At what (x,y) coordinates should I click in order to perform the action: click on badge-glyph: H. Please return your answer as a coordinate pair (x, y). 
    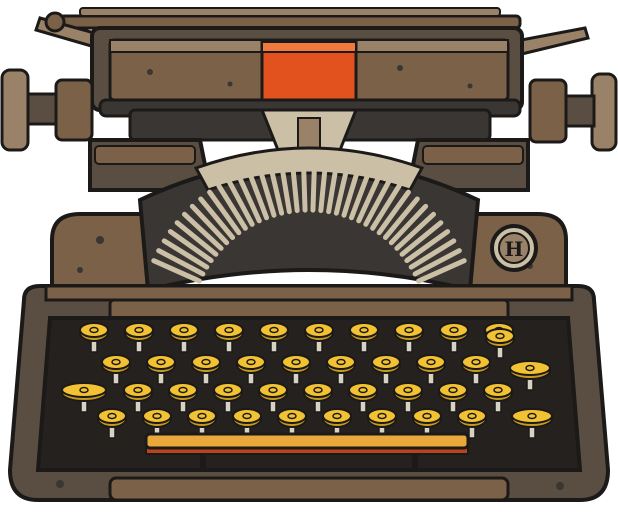
    Looking at the image, I should click on (514, 249).